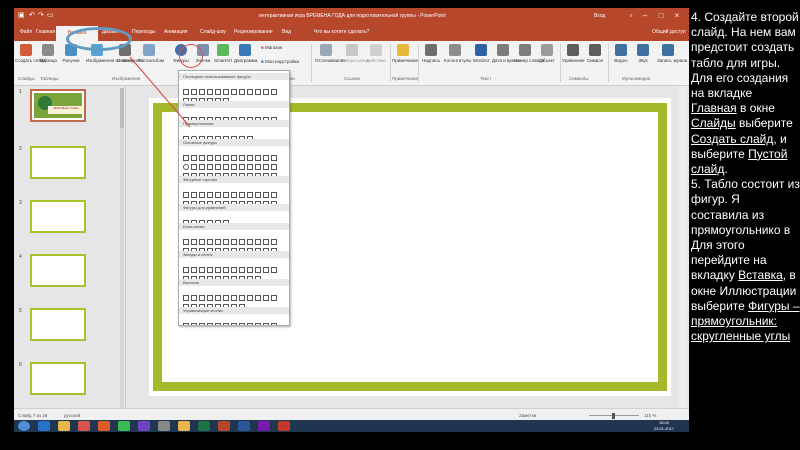 The height and width of the screenshot is (450, 800). What do you see at coordinates (20, 311) in the screenshot?
I see `thumbnail-number: 5` at bounding box center [20, 311].